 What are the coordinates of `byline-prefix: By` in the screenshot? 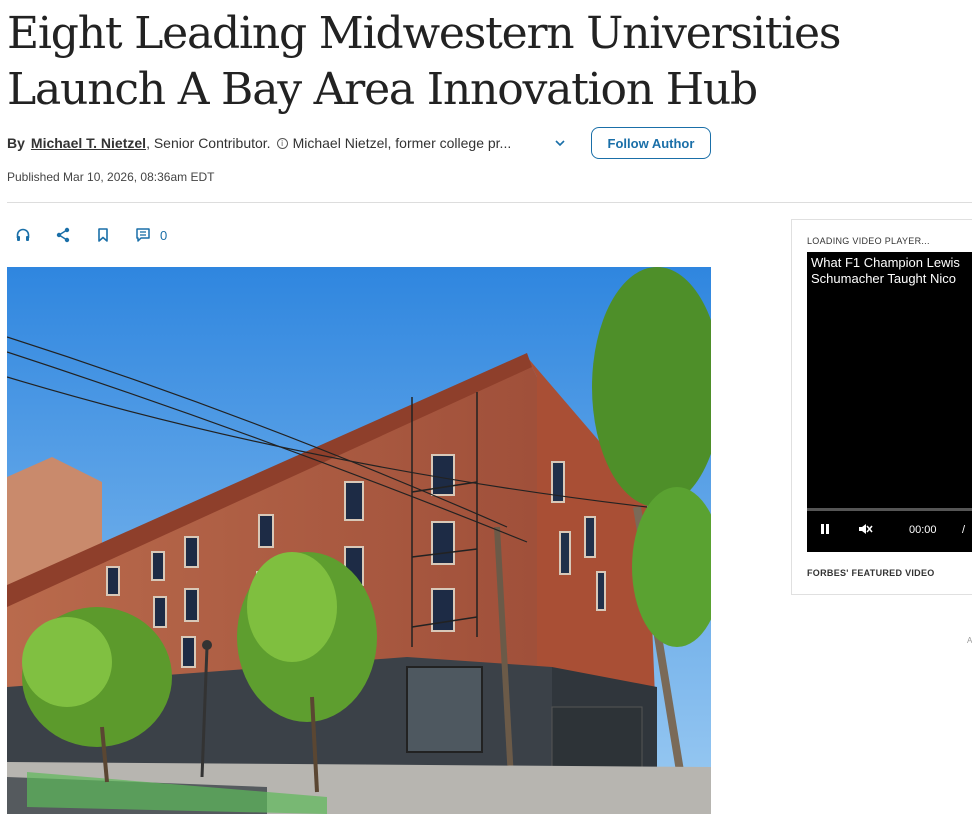 It's located at (16, 143).